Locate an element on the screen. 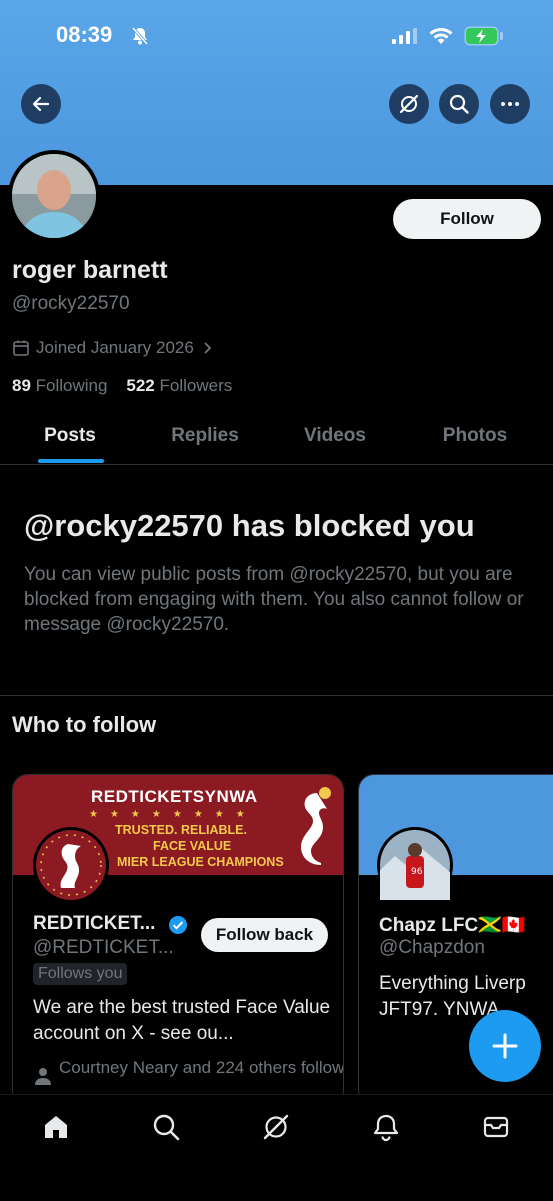 Image resolution: width=553 pixels, height=1201 pixels. card-avatar: 96 is located at coordinates (415, 865).